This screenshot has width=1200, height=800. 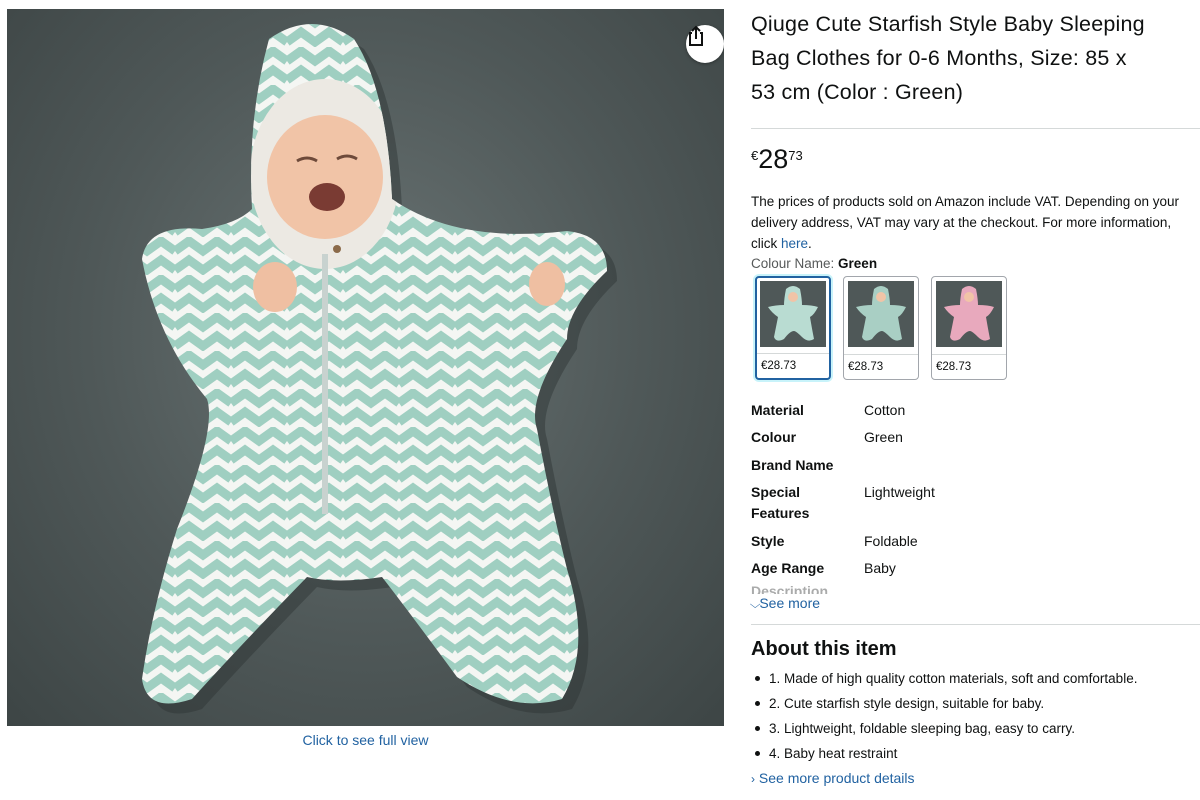 What do you see at coordinates (755, 605) in the screenshot?
I see `chevron-down-icon: ⌵` at bounding box center [755, 605].